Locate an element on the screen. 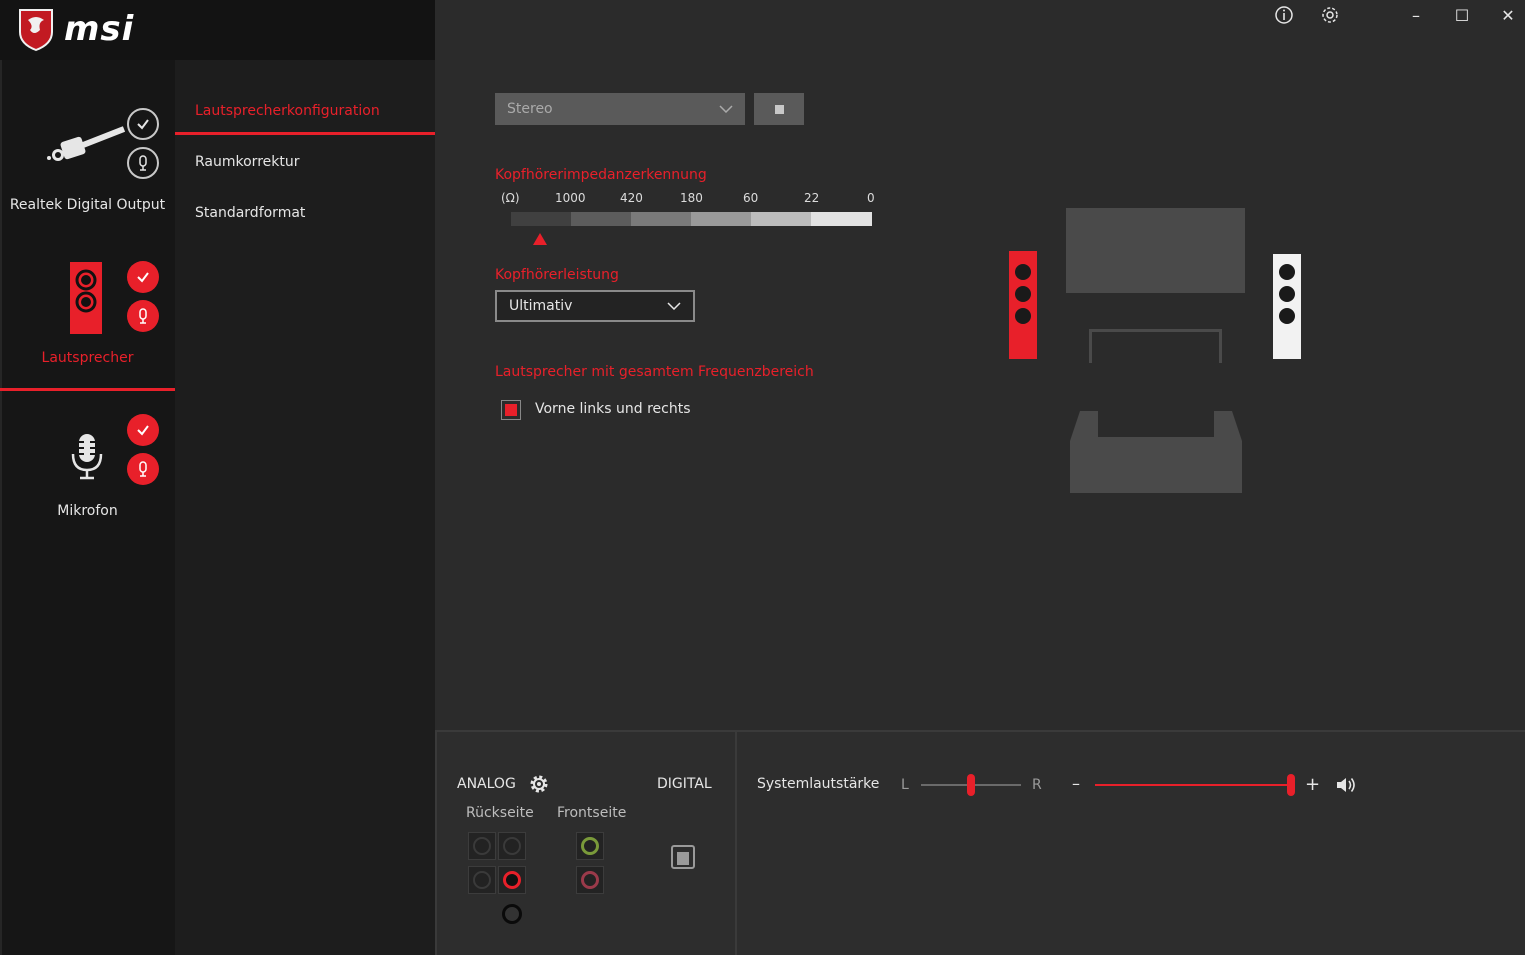 This screenshot has height=955, width=1525. monitor-illustration is located at coordinates (1155, 250).